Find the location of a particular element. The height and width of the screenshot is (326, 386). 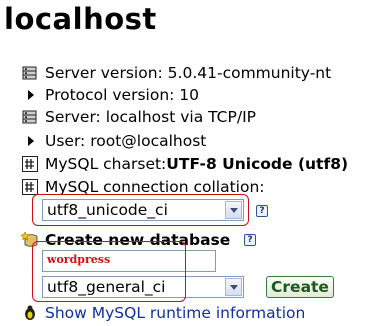

charset-row: MySQL charset: UTF-8 Unicode (utf8) is located at coordinates (174, 164).